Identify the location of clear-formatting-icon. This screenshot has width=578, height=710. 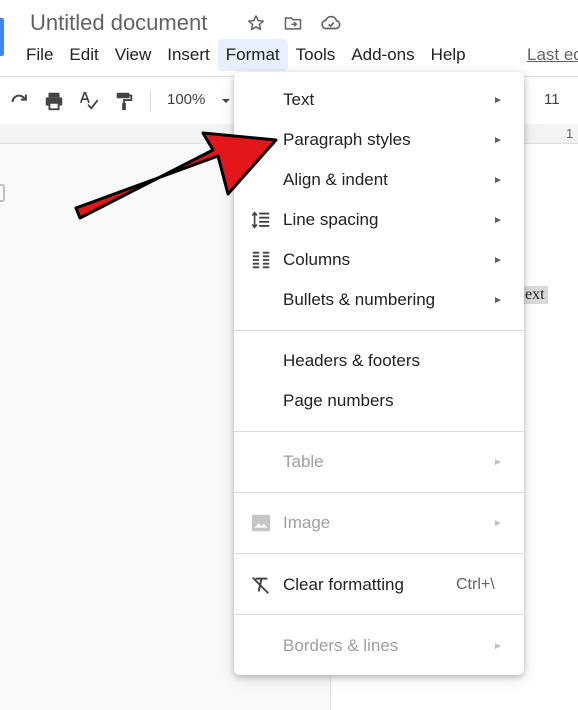
(261, 585).